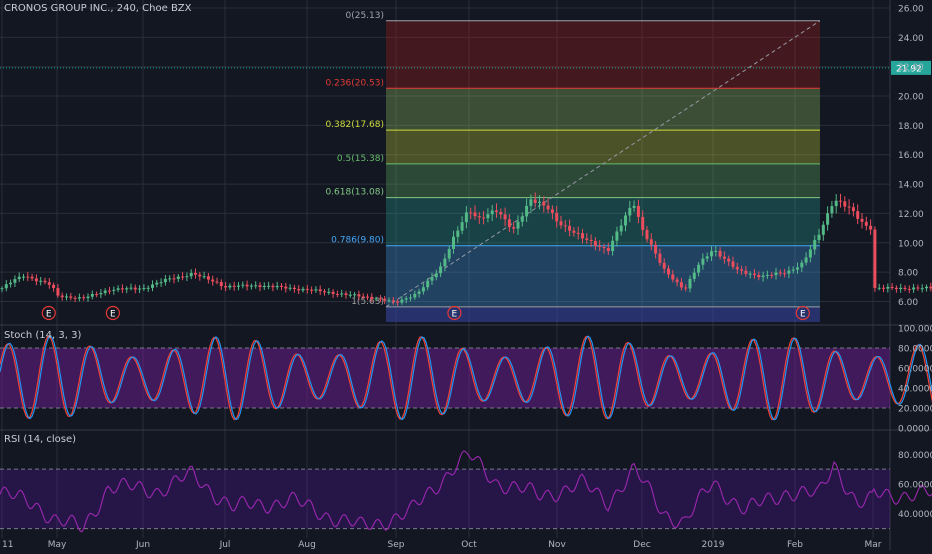  Describe the element at coordinates (911, 156) in the screenshot. I see `price-axis-label-5: 16.00` at that location.